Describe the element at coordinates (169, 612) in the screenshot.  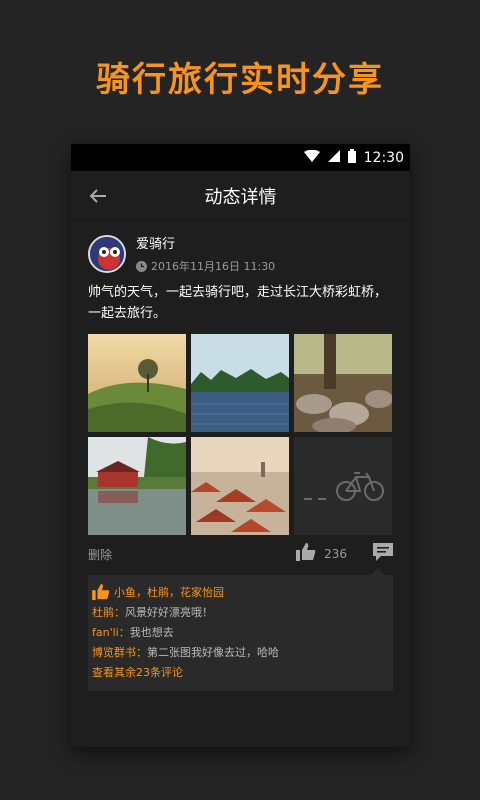
I see `comment-text: 风景好好漂亮哦！` at that location.